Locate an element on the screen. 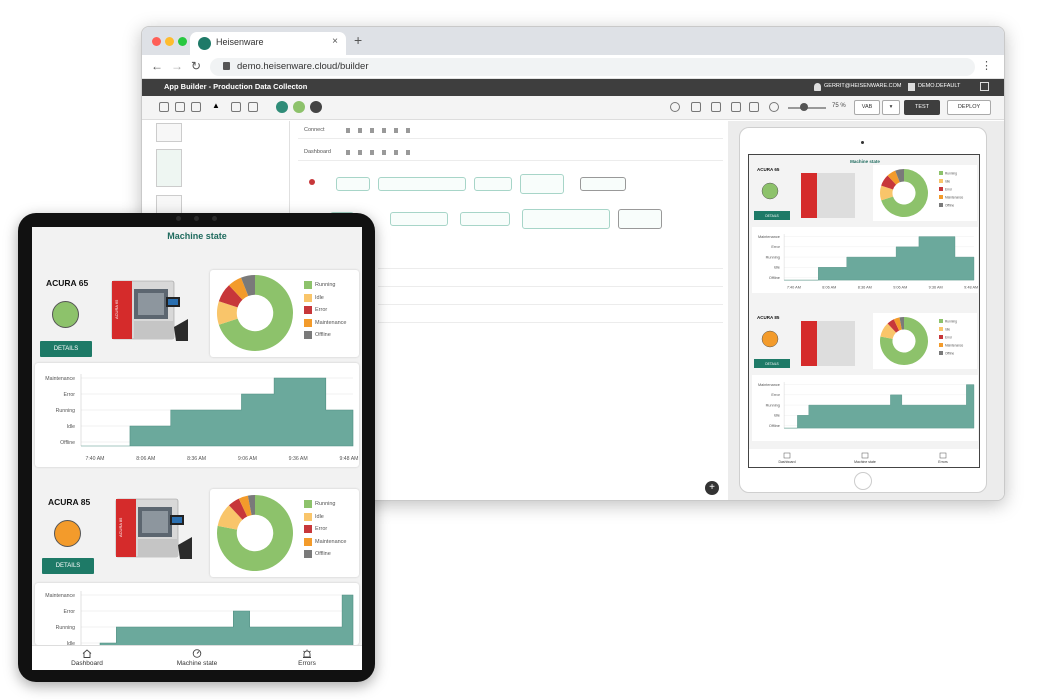 Image resolution: width=1050 pixels, height=700 pixels. zoom-slider-knob is located at coordinates (804, 107).